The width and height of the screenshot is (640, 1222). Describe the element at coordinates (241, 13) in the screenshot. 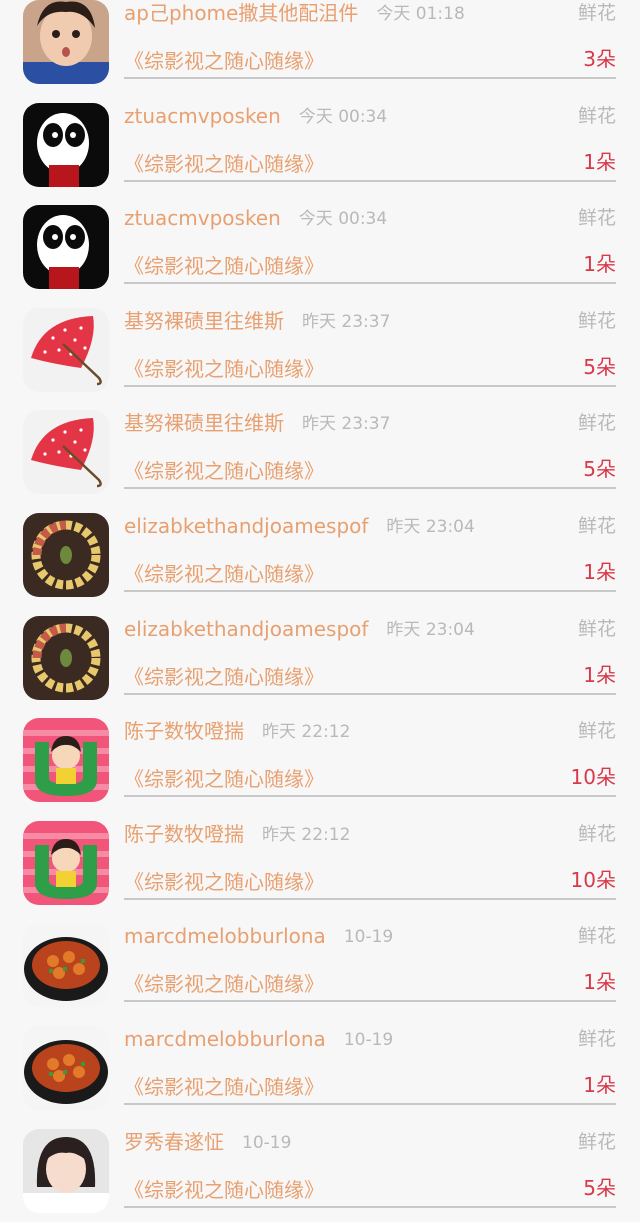

I see `user-name-text: ap己phome撒其他配沮件` at that location.